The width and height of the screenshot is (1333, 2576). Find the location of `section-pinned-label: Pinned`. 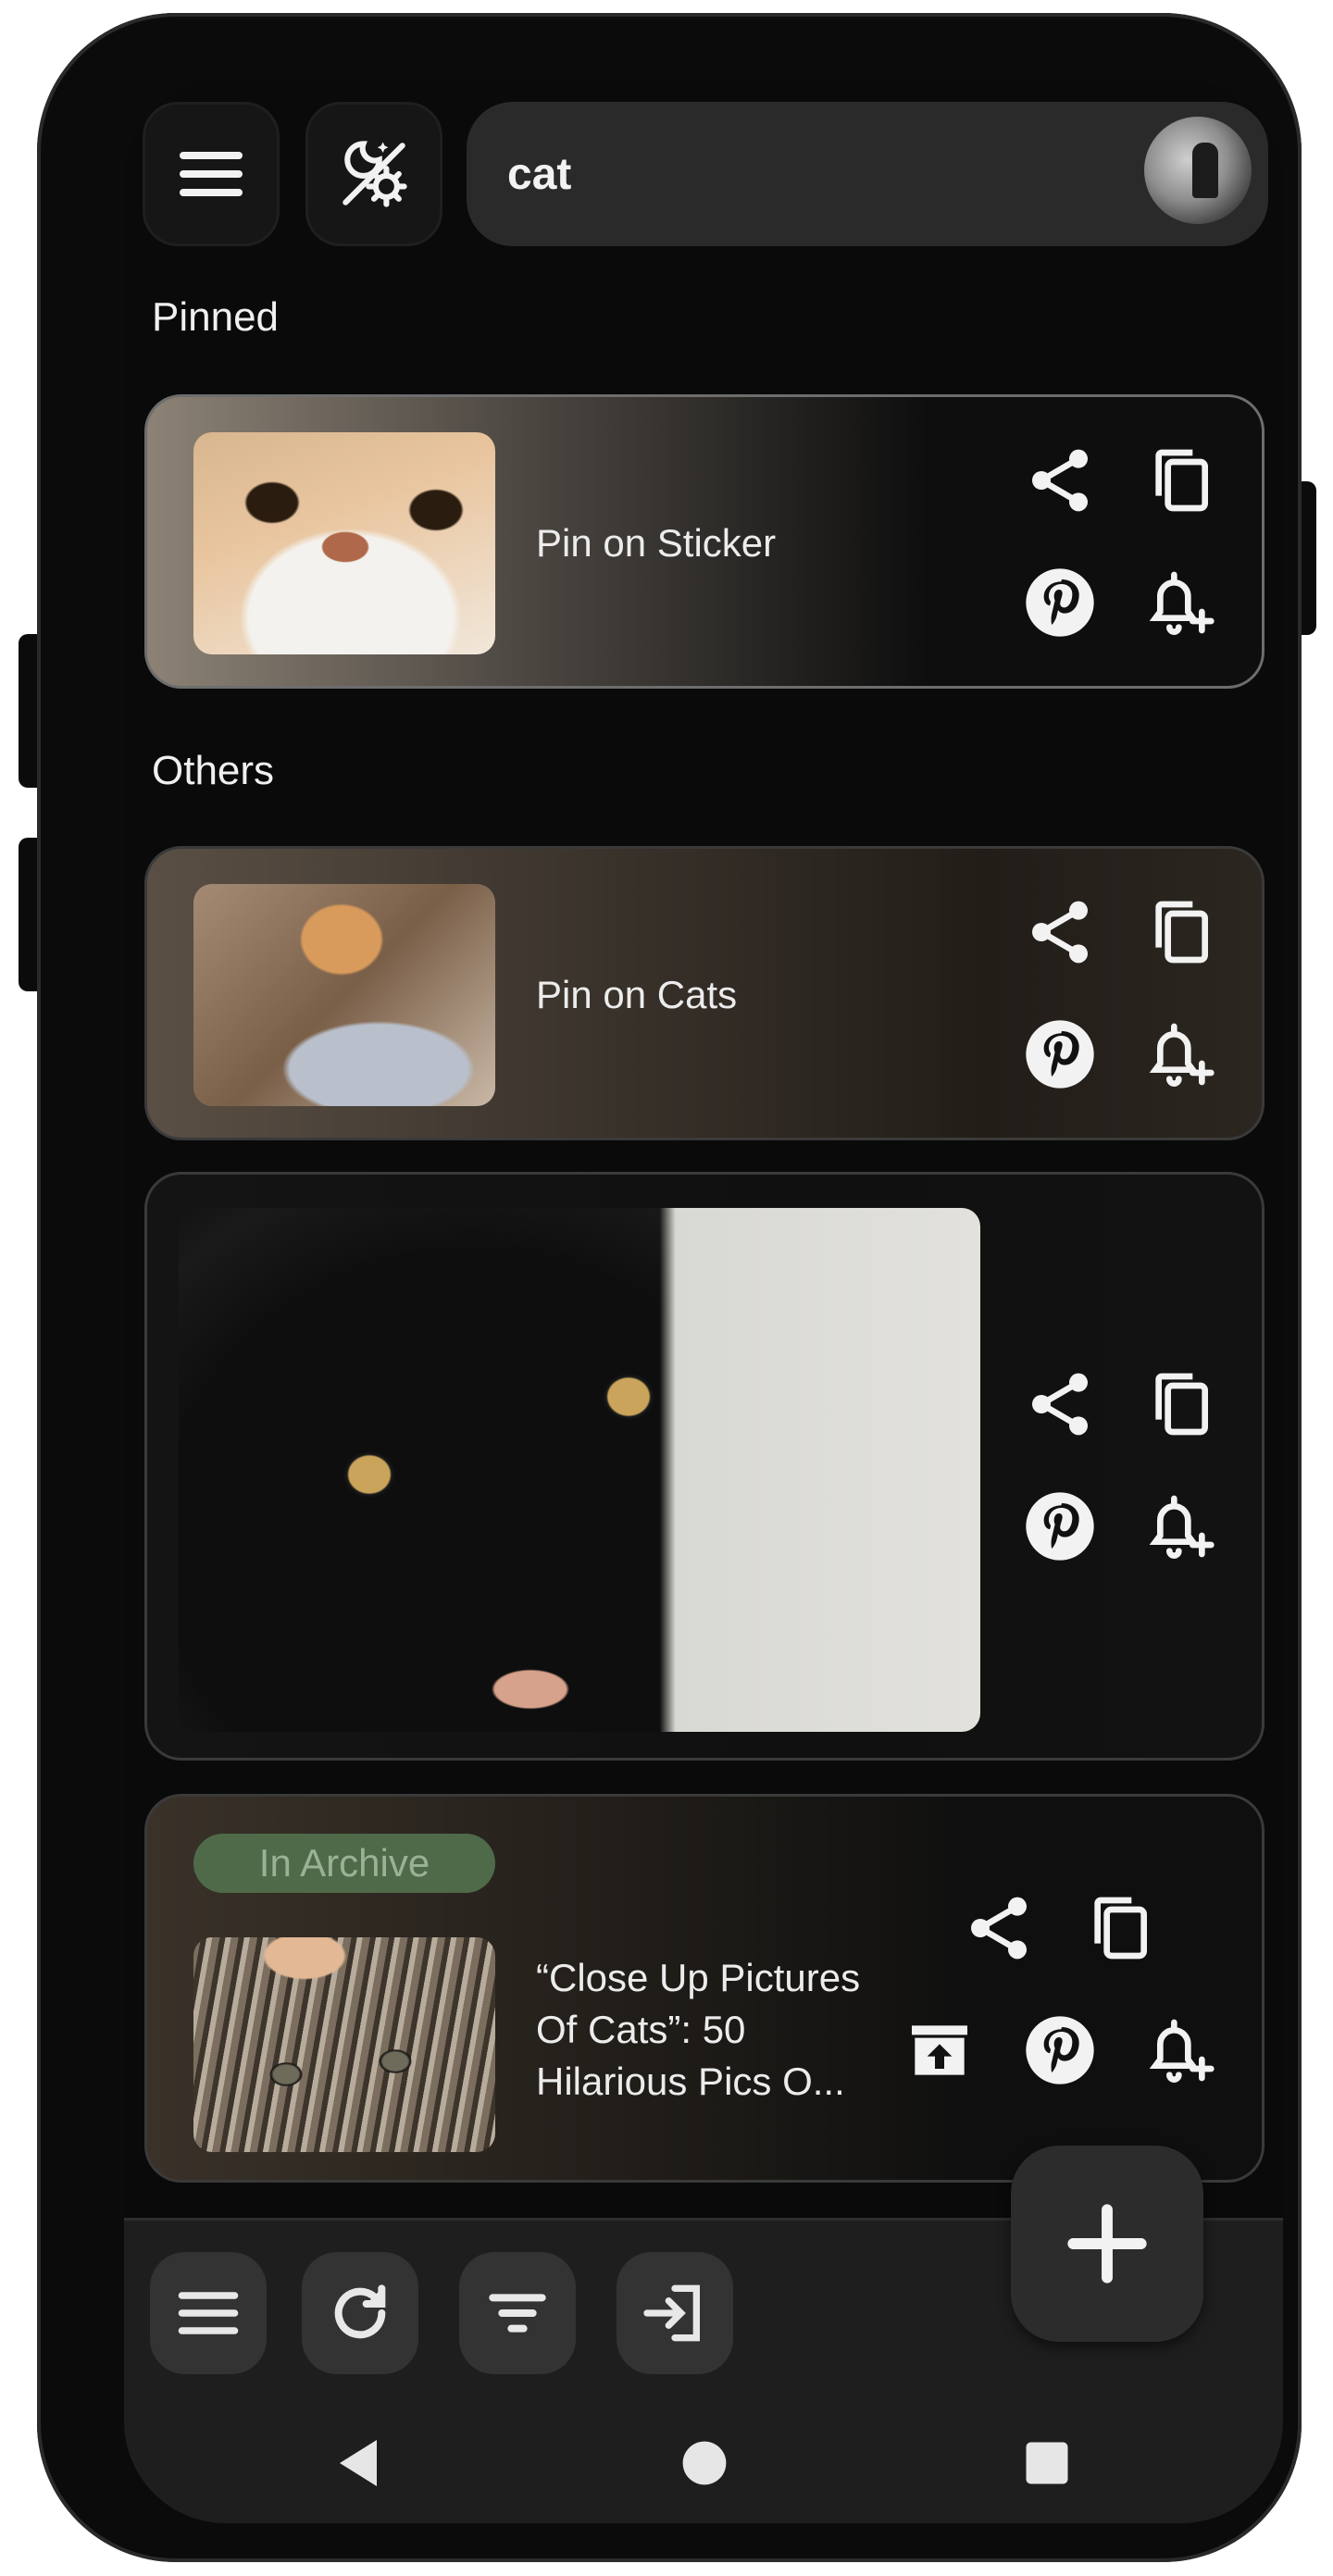

section-pinned-label: Pinned is located at coordinates (216, 317).